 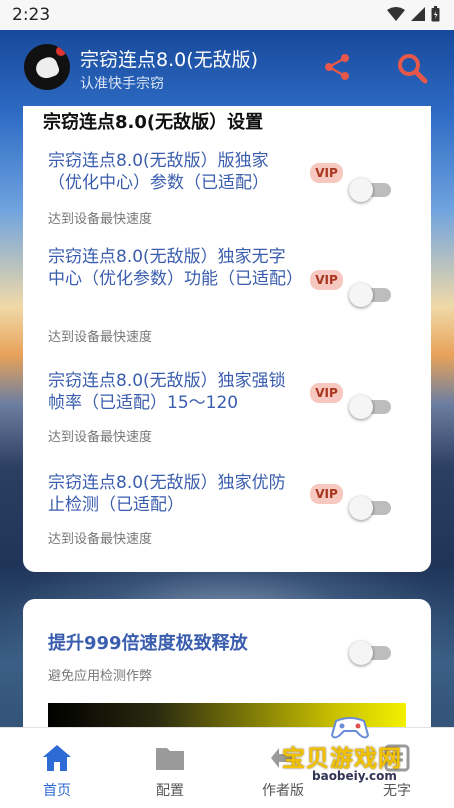 I want to click on setting-item-title: 宗窃连点8.0(无敌版）独家强锁帧率（已适配）15～120, so click(x=167, y=392).